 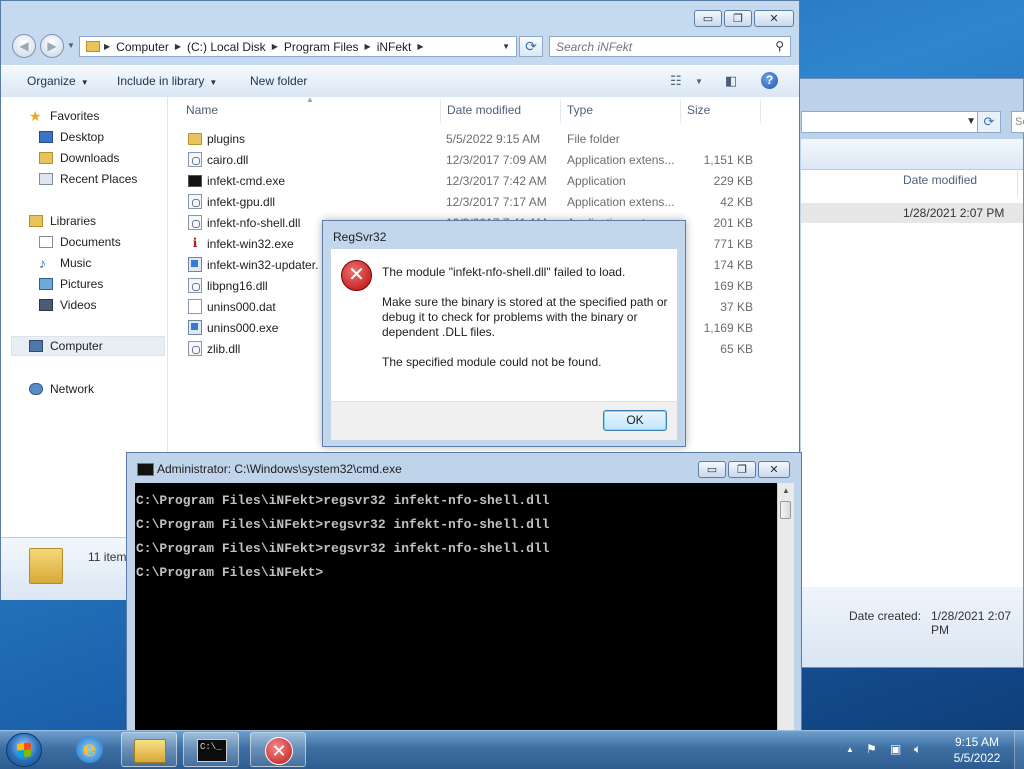 I want to click on clock: 9:15 AM 5/5/2022, so click(x=977, y=750).